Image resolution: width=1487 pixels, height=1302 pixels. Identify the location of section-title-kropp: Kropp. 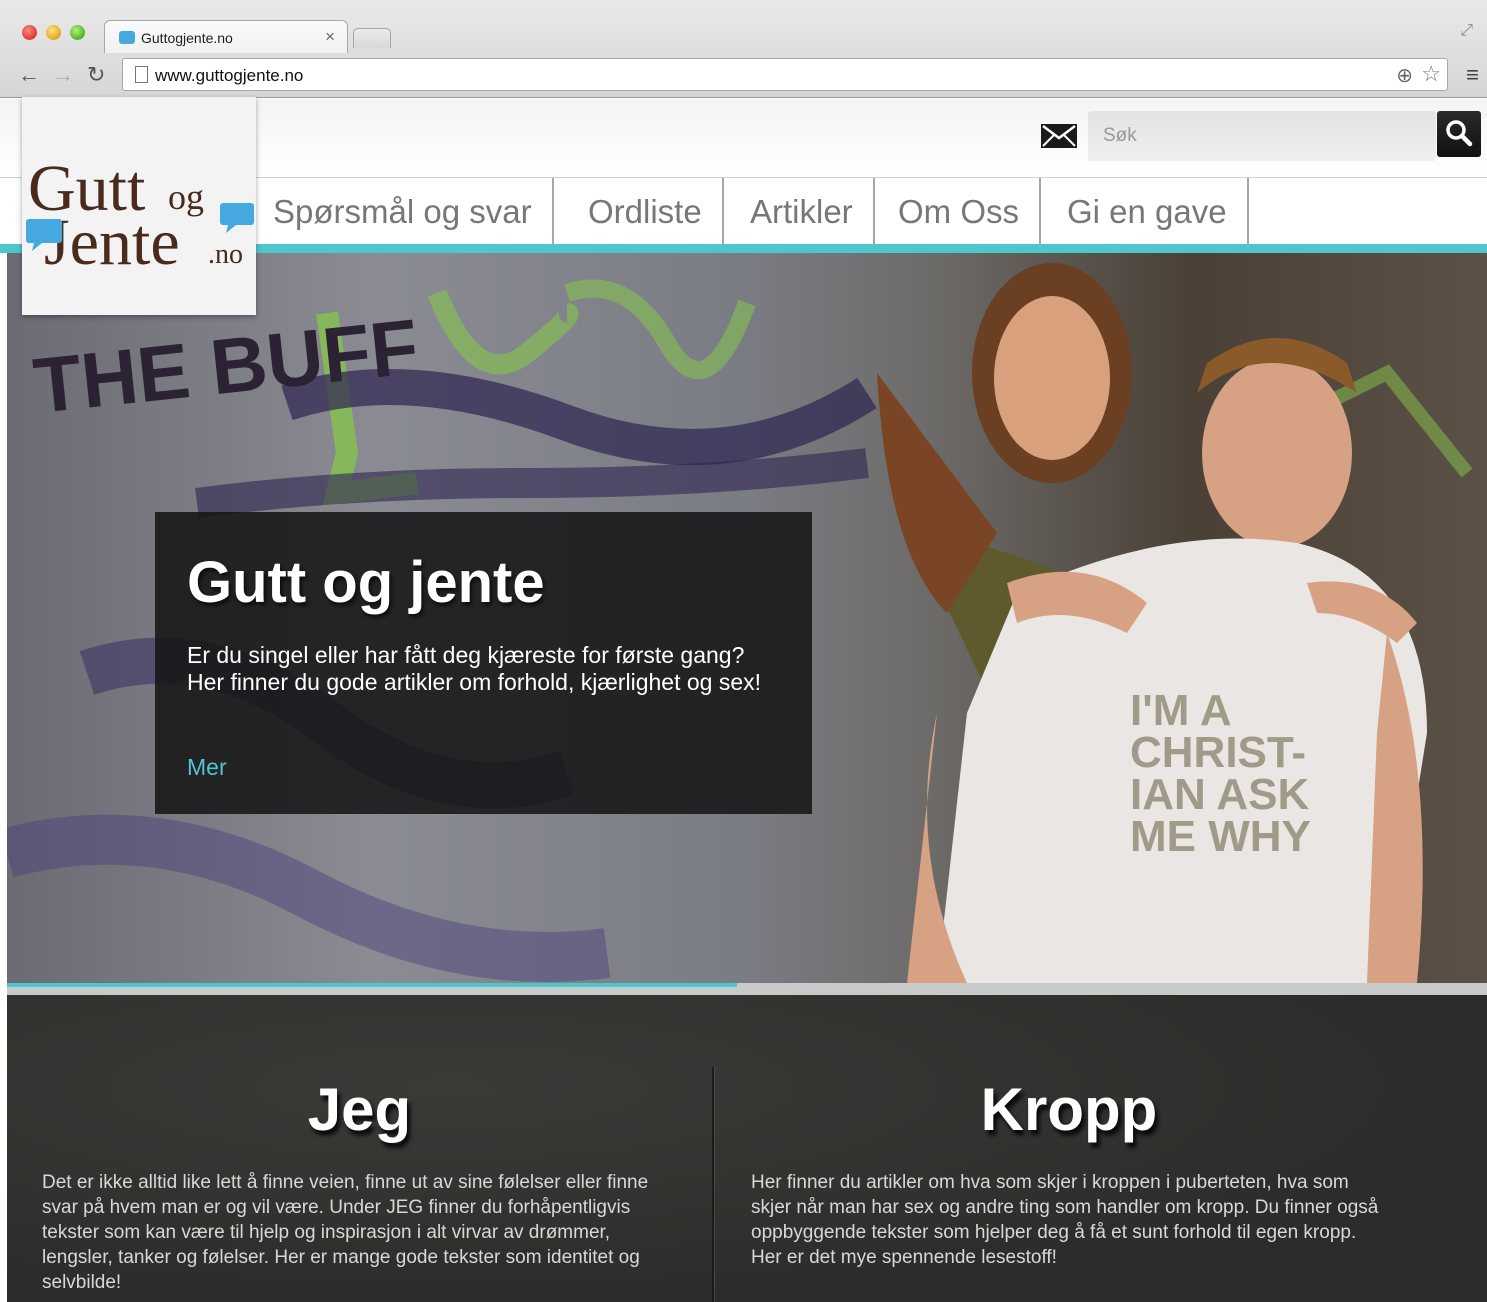
(1069, 1109).